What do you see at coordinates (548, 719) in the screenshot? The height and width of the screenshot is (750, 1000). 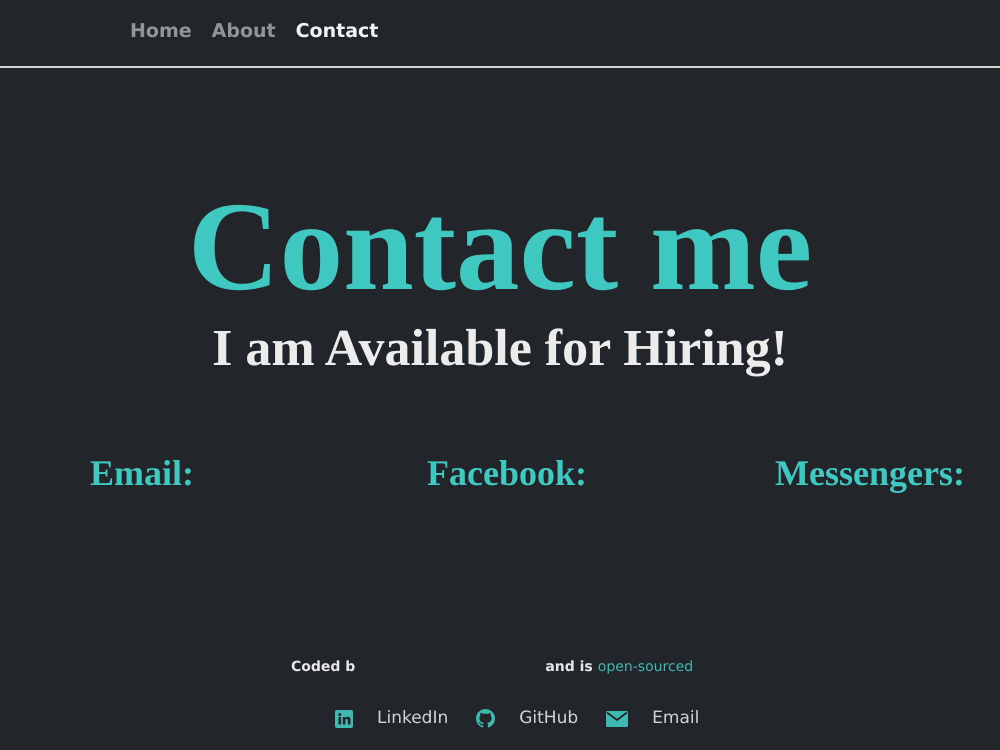 I see `social-link: GitHub` at bounding box center [548, 719].